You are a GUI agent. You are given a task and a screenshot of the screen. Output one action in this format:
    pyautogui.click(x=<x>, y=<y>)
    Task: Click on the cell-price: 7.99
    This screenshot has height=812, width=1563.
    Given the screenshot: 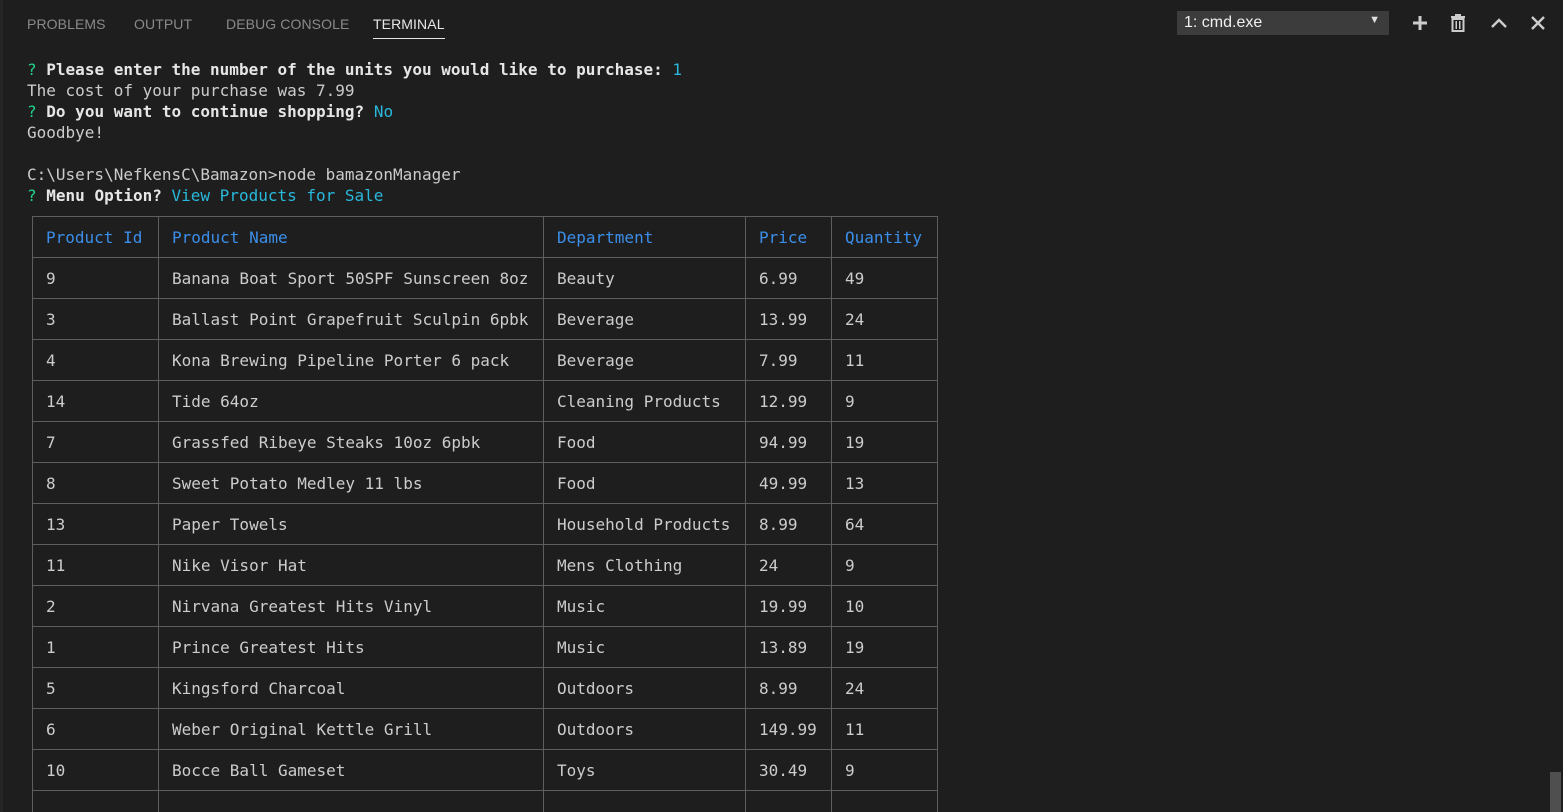 What is the action you would take?
    pyautogui.click(x=788, y=360)
    